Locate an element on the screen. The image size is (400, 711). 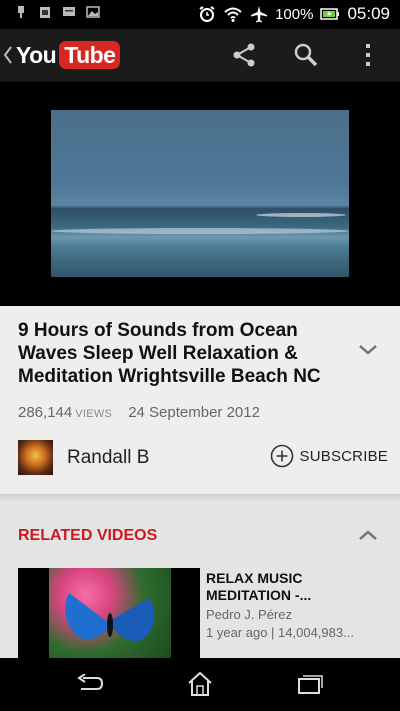
views-label: VIEWS is located at coordinates (94, 414).